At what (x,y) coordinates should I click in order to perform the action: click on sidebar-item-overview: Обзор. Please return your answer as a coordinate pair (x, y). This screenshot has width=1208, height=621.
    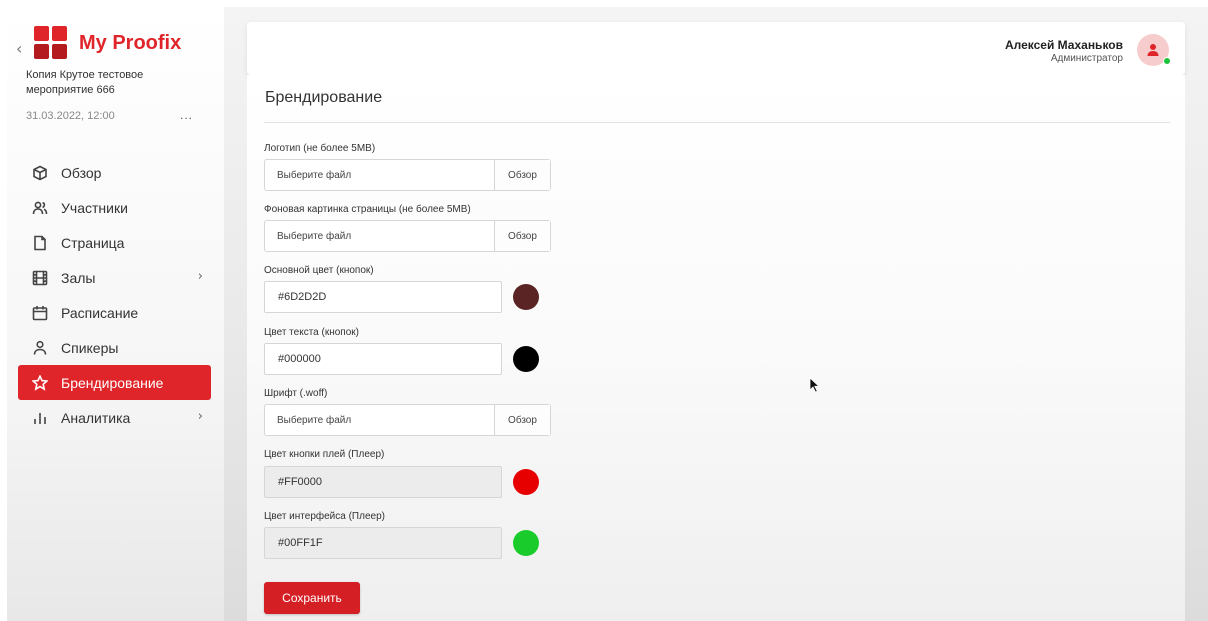
    Looking at the image, I should click on (114, 172).